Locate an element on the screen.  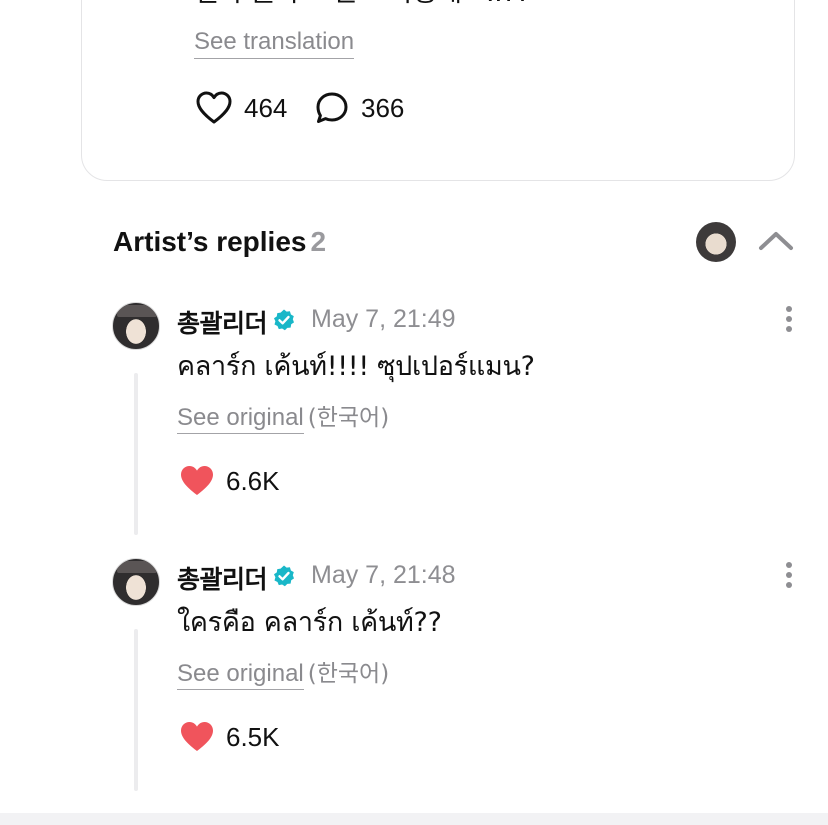
reply-like-count: 6.5K is located at coordinates (253, 736).